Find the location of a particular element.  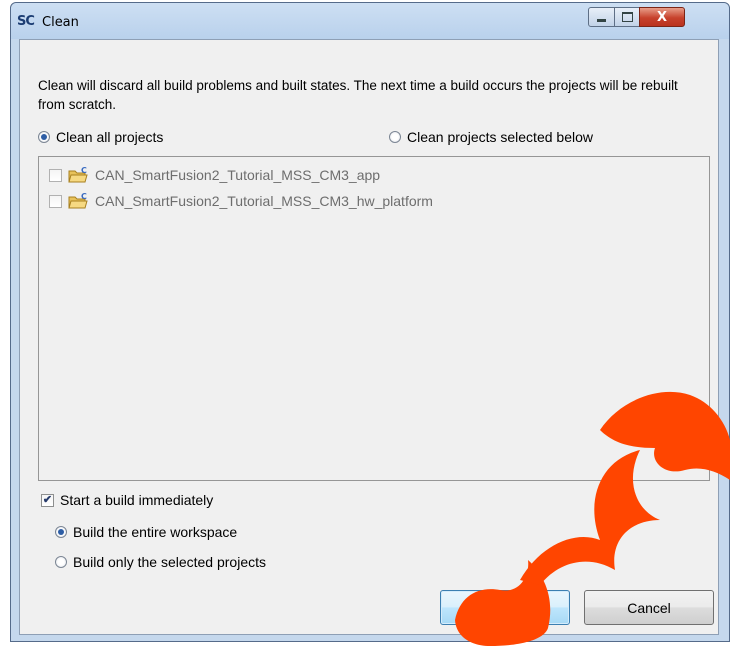

build-selected-option: Build only the selected projects is located at coordinates (160, 562).